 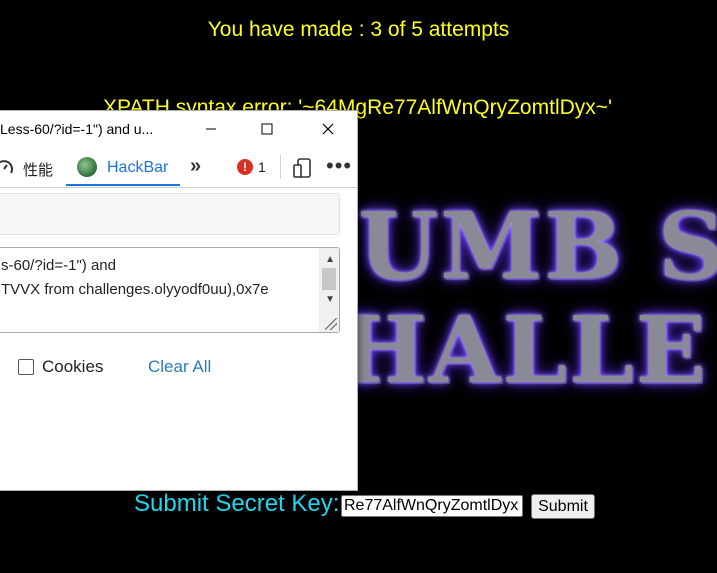 I want to click on submit-button: Submit, so click(x=563, y=506).